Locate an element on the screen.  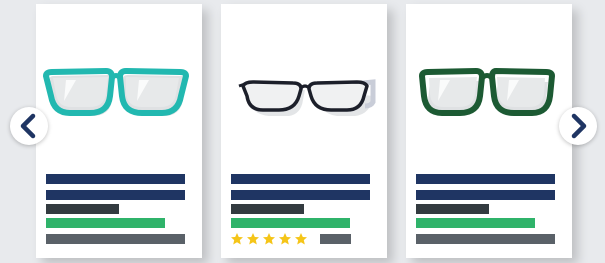
carousel-prev-button is located at coordinates (29, 126).